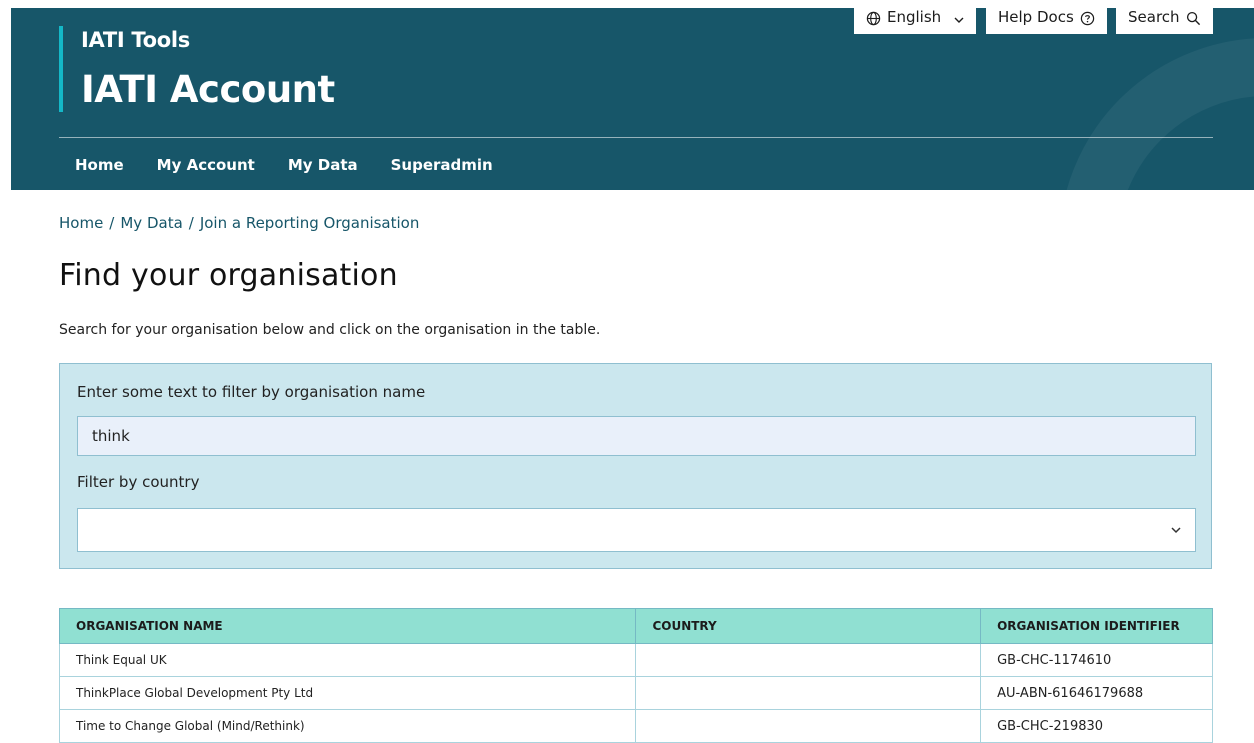  Describe the element at coordinates (135, 40) in the screenshot. I see `brand-tools-title: IATI Tools` at that location.